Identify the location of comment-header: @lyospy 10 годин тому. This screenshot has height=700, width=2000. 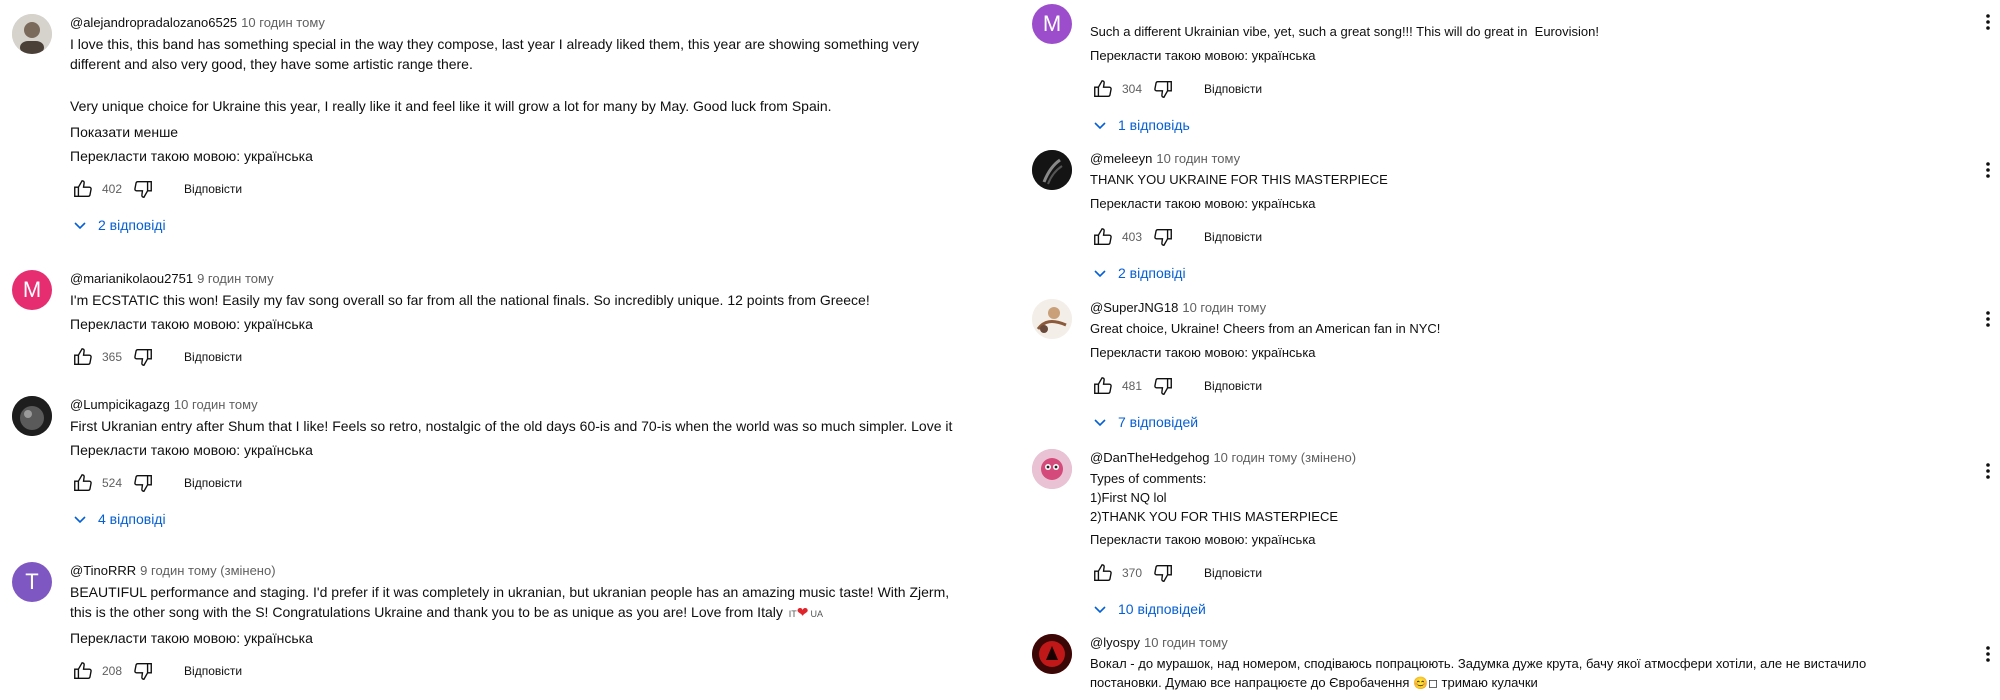
(1515, 643).